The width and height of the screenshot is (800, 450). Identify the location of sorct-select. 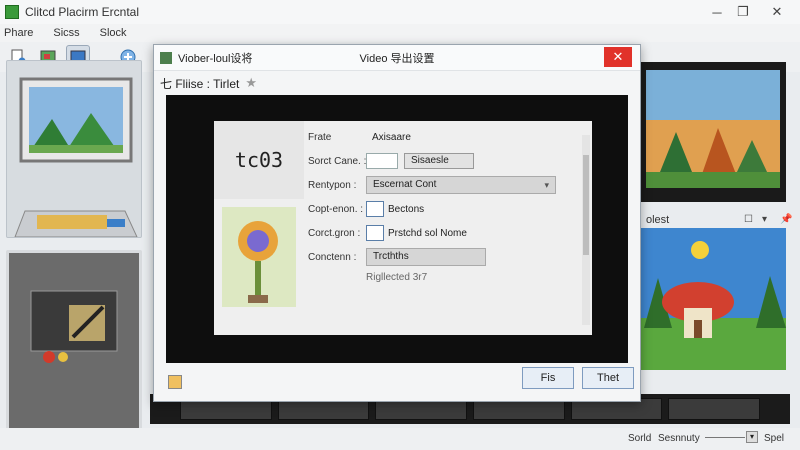
(382, 161).